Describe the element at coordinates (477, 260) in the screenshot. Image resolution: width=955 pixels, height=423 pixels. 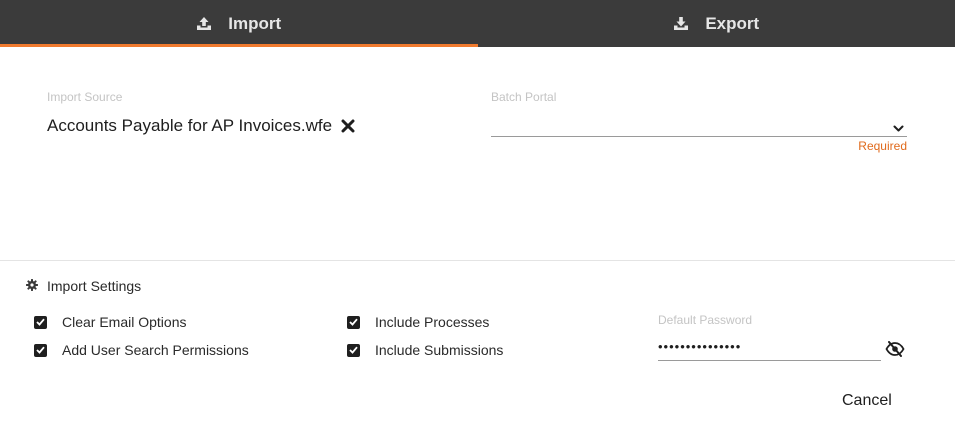
I see `divider` at that location.